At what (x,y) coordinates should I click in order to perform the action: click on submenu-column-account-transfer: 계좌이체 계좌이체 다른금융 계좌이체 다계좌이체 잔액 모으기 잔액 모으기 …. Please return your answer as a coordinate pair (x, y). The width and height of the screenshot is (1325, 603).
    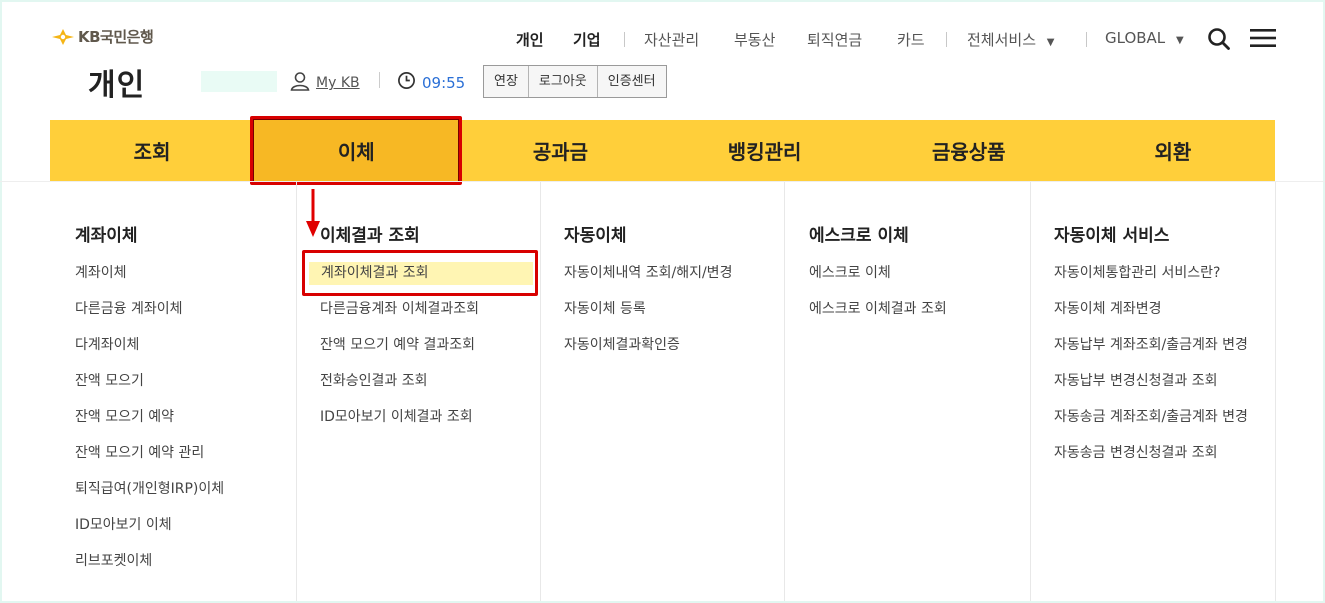
    Looking at the image, I should click on (173, 391).